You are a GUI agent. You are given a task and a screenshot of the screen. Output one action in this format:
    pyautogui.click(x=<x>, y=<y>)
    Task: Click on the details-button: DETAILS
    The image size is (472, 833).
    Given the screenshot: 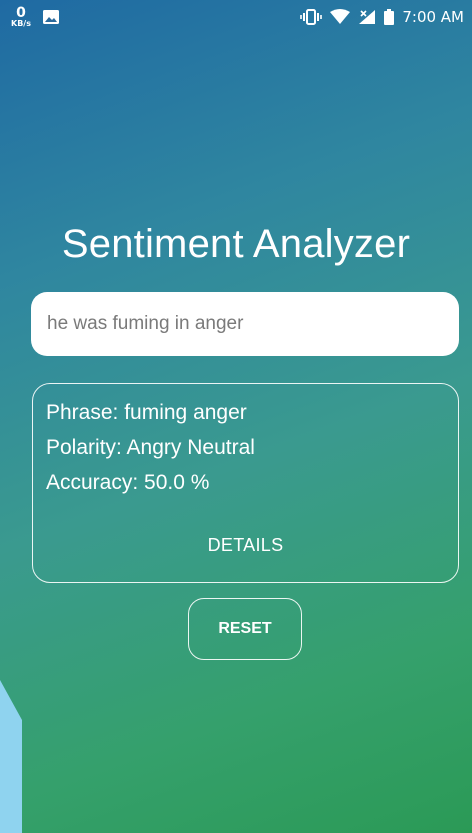 What is the action you would take?
    pyautogui.click(x=245, y=545)
    